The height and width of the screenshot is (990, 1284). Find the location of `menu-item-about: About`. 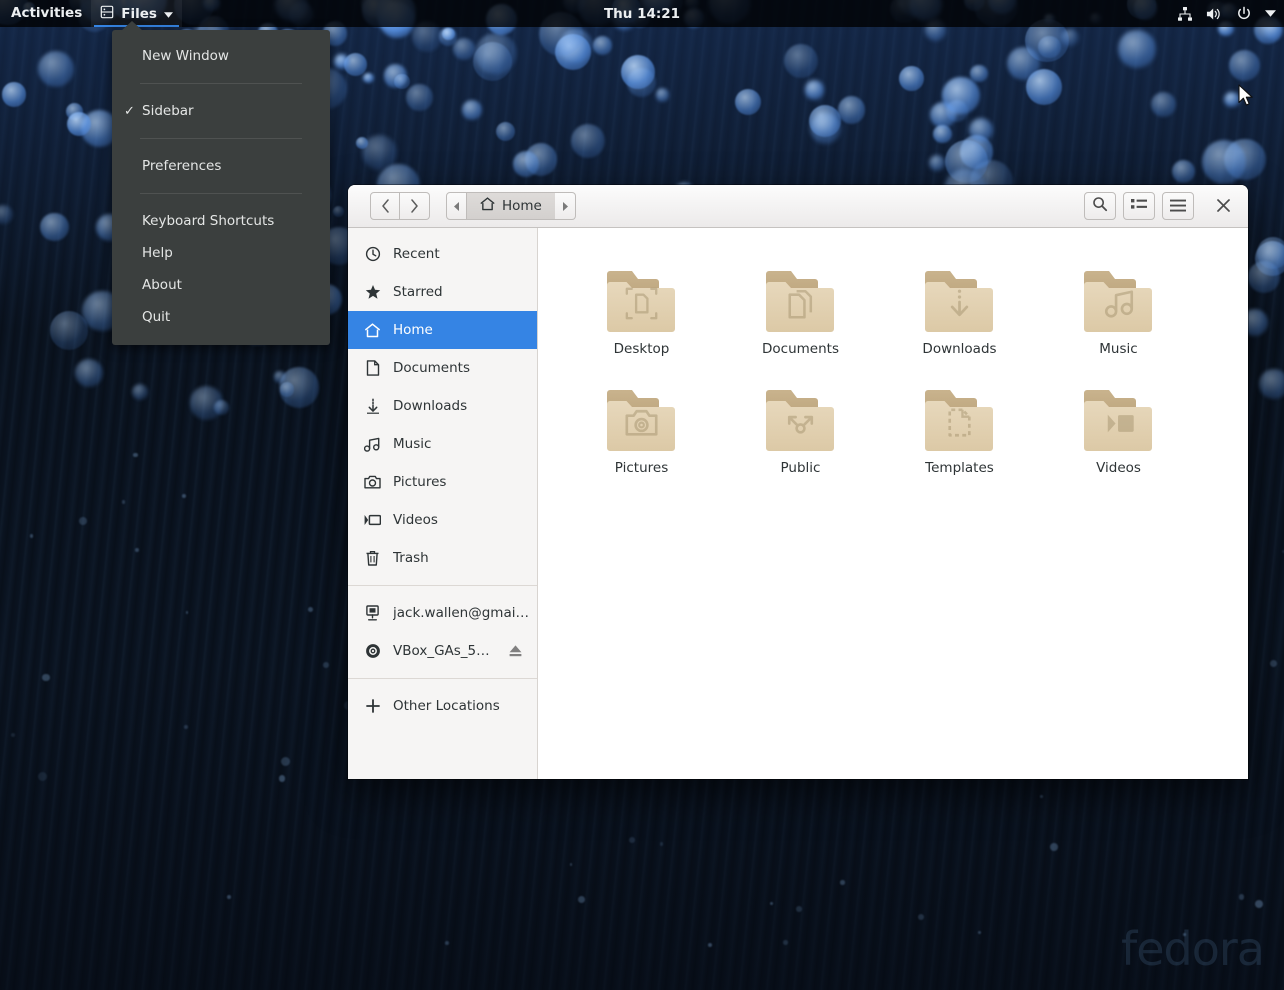

menu-item-about: About is located at coordinates (221, 285).